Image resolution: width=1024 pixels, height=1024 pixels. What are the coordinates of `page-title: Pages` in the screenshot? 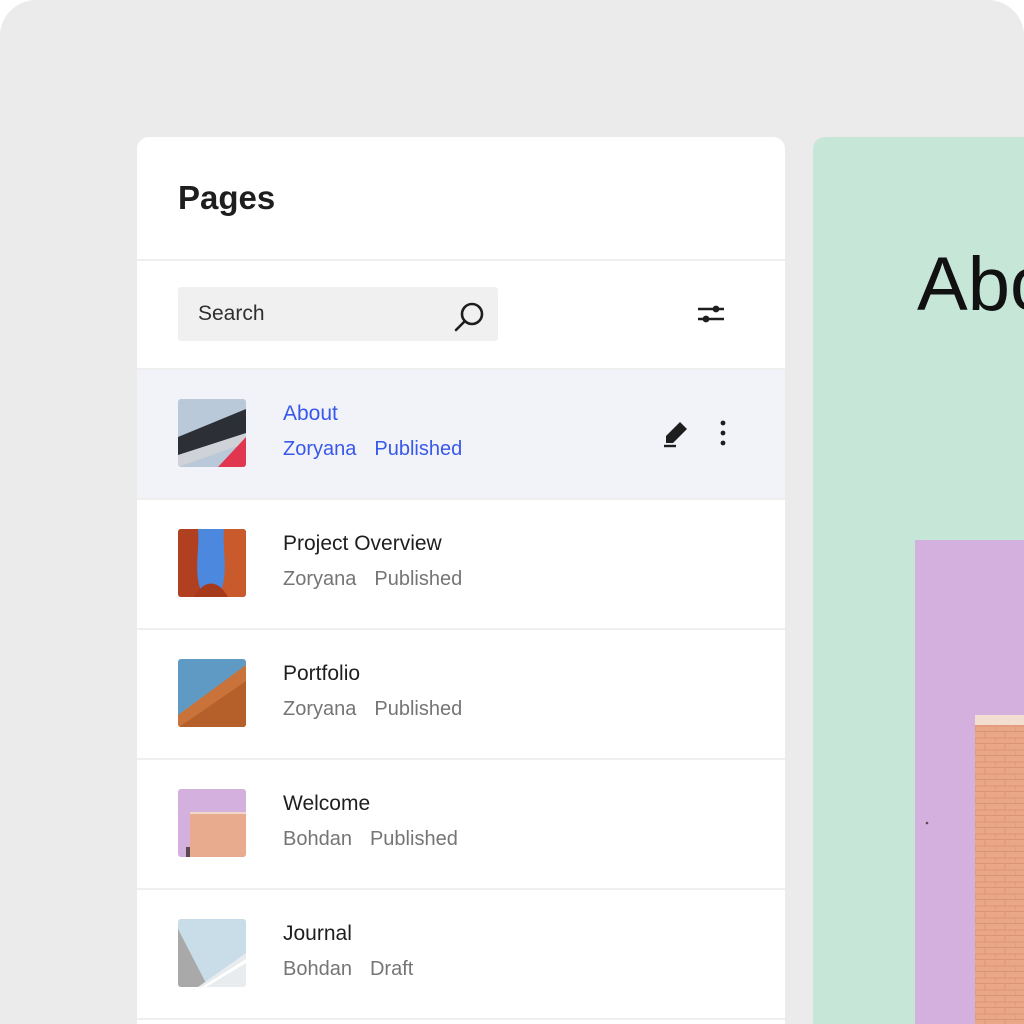 It's located at (227, 197).